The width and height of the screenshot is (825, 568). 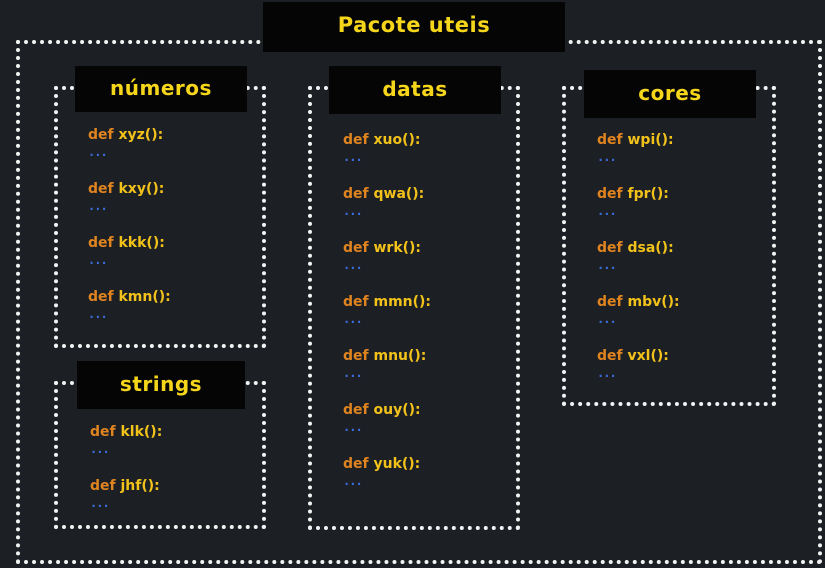 What do you see at coordinates (141, 189) in the screenshot?
I see `function-name: kxy():` at bounding box center [141, 189].